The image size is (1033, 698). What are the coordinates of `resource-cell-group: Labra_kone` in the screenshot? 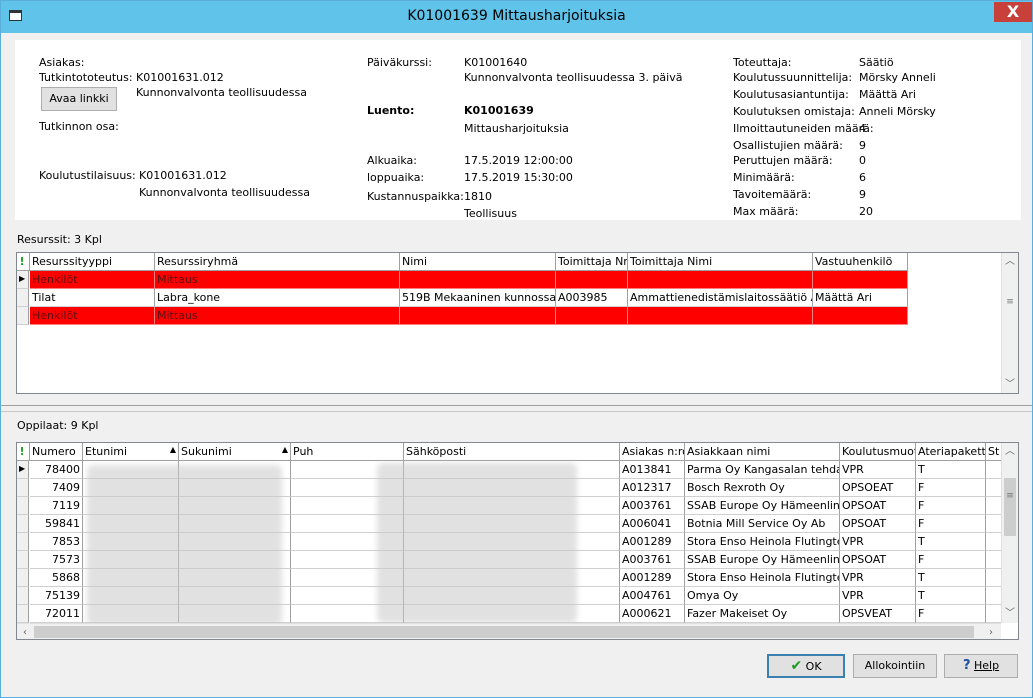 It's located at (277, 298).